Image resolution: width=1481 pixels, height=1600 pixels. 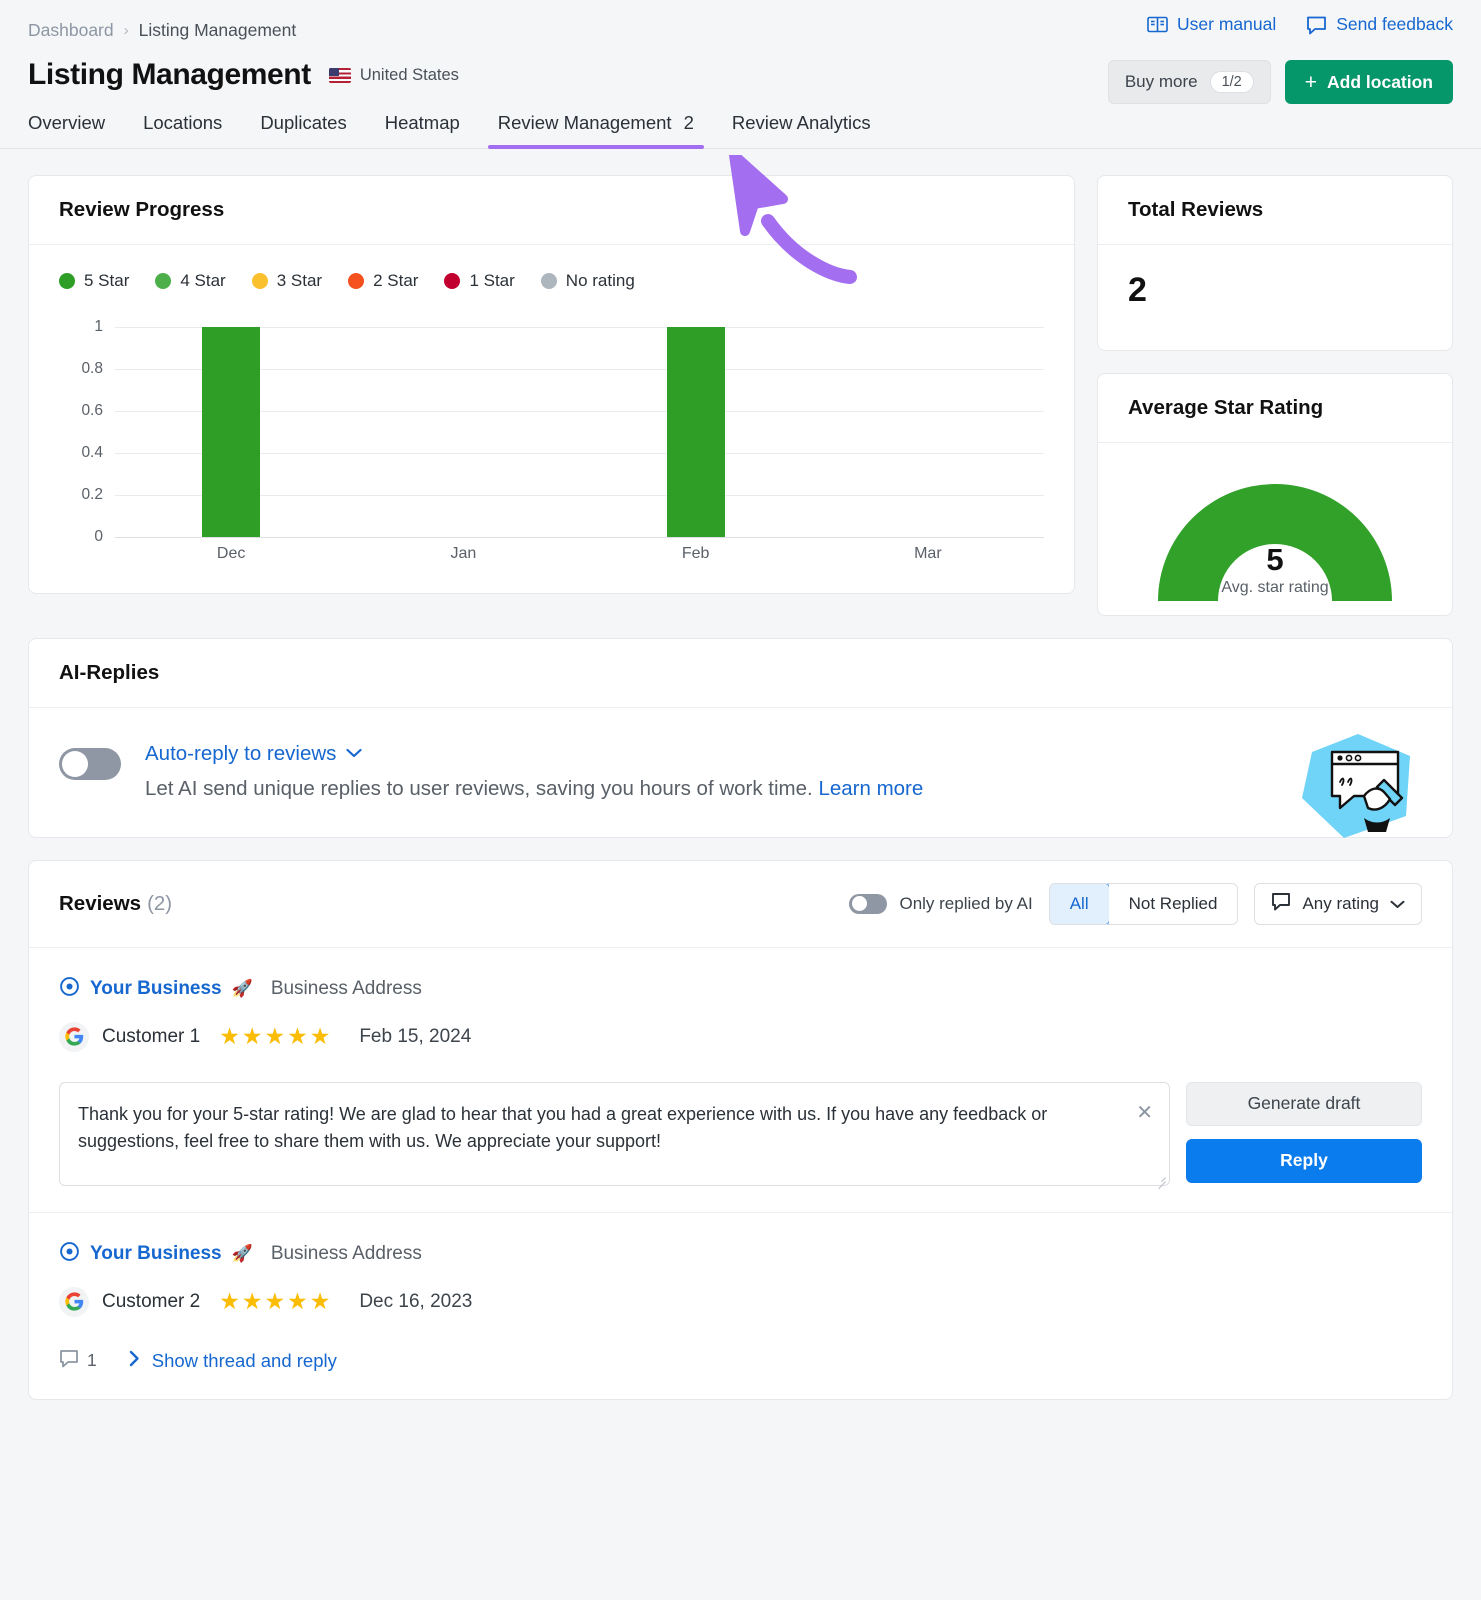 What do you see at coordinates (1368, 82) in the screenshot?
I see `add-location-button: + Add location` at bounding box center [1368, 82].